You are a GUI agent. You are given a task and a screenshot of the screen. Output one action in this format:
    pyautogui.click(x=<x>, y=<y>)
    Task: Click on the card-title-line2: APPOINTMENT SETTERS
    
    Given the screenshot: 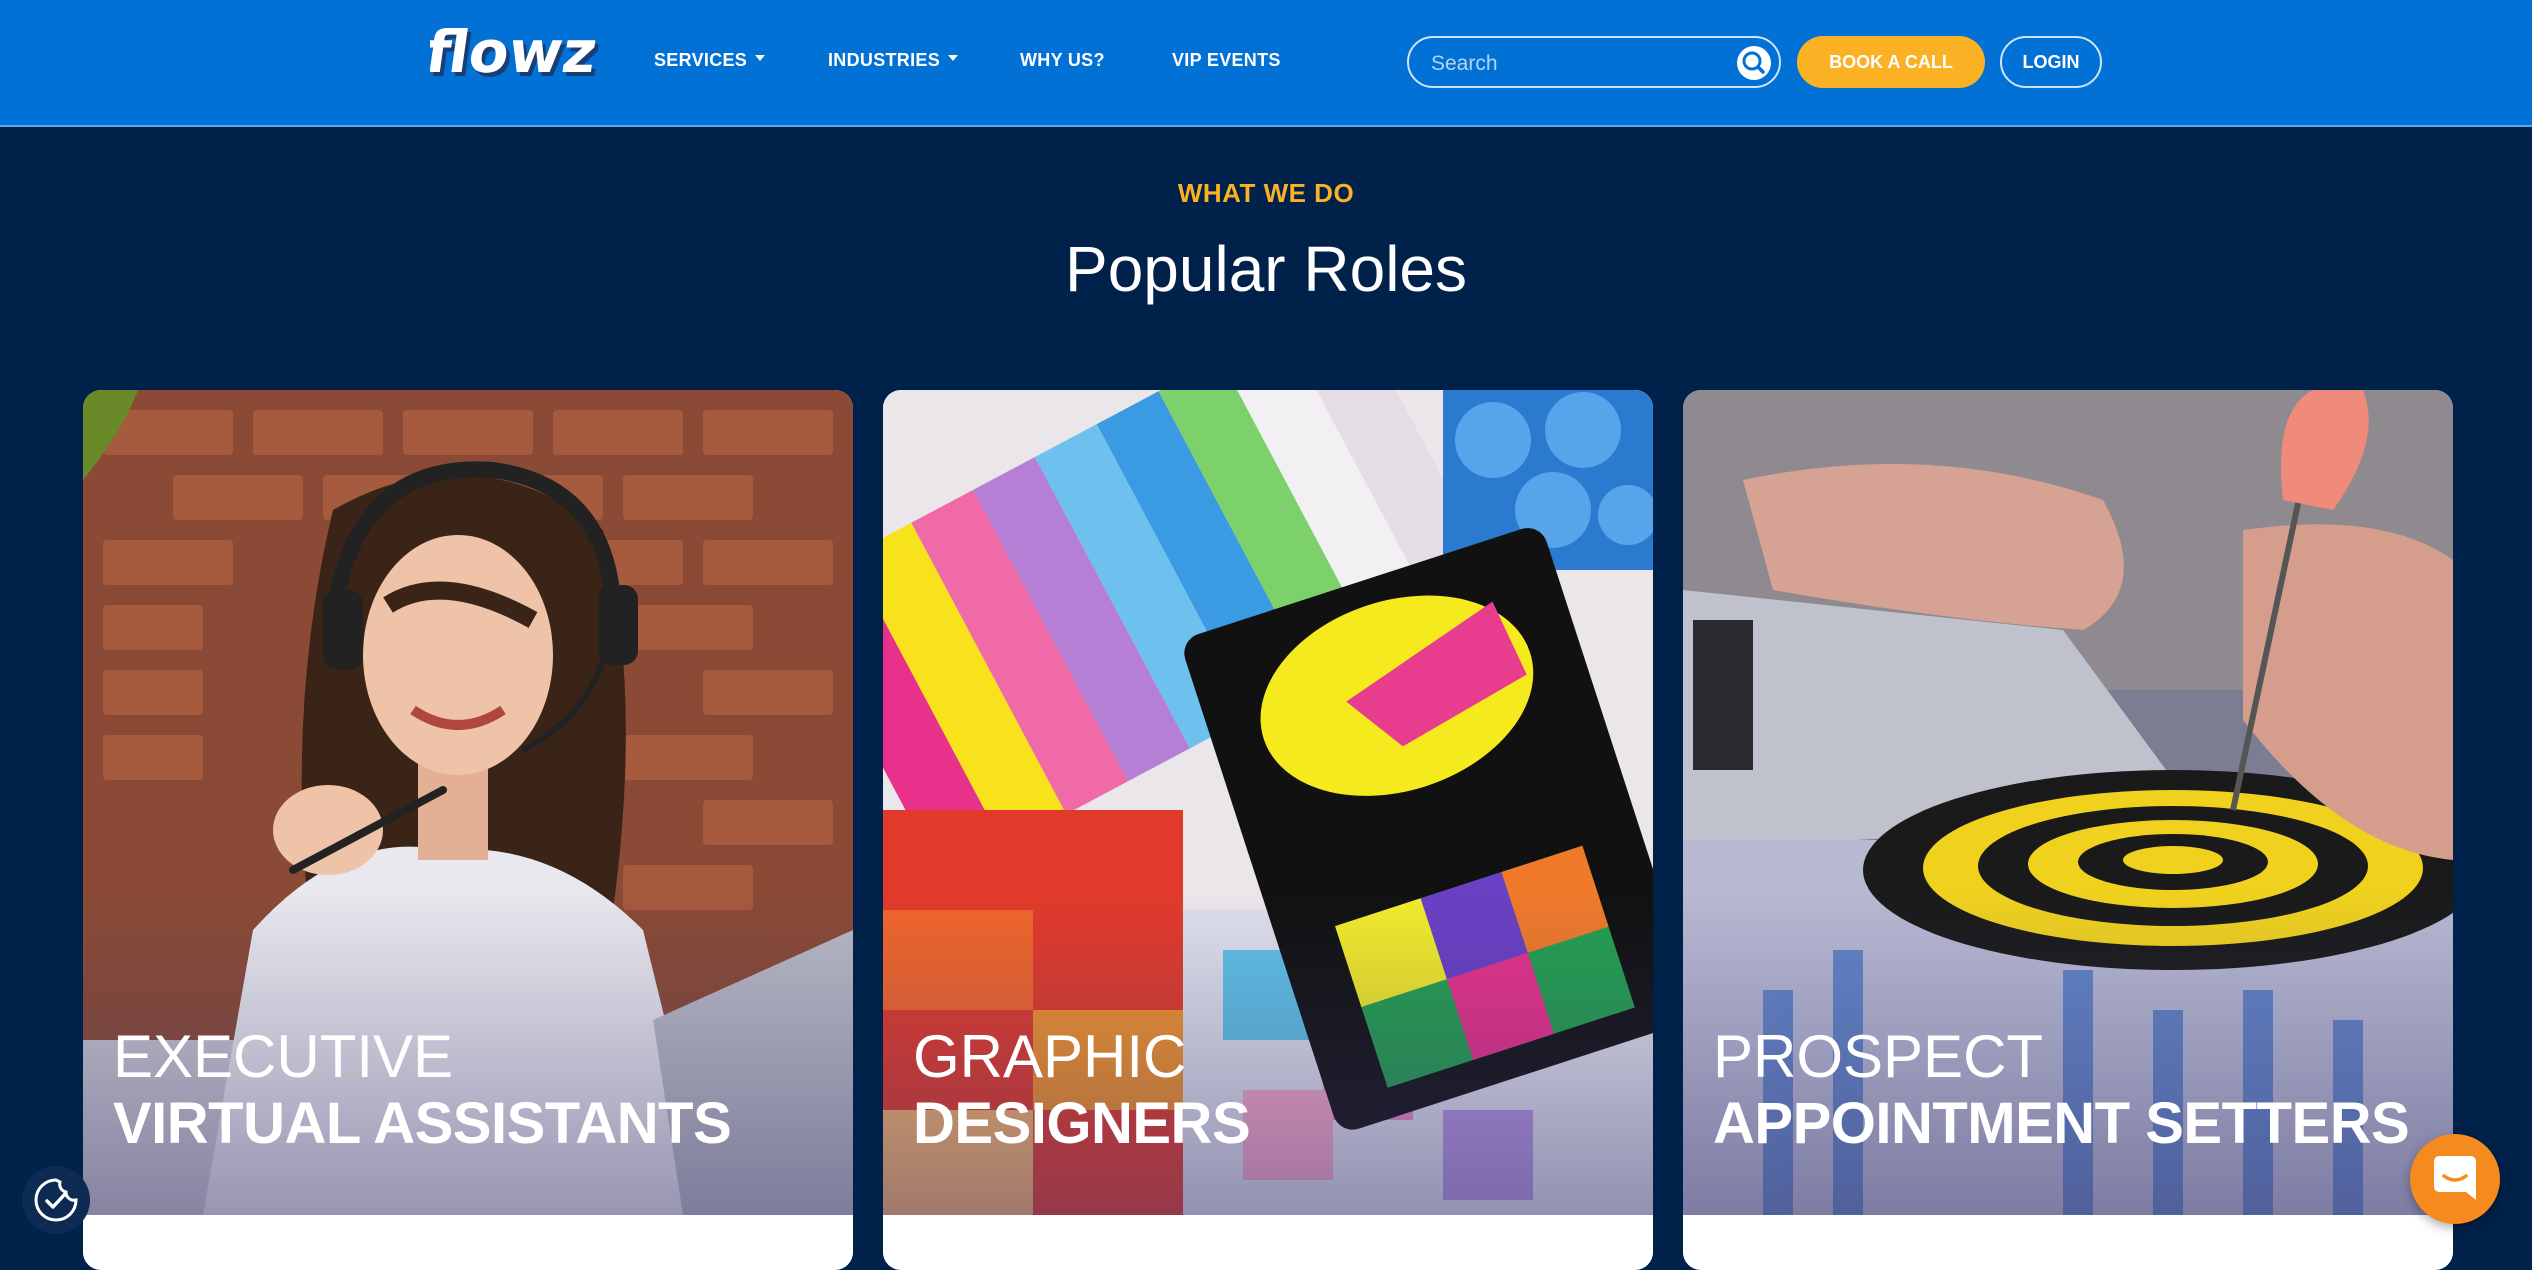 What is the action you would take?
    pyautogui.click(x=2061, y=1123)
    